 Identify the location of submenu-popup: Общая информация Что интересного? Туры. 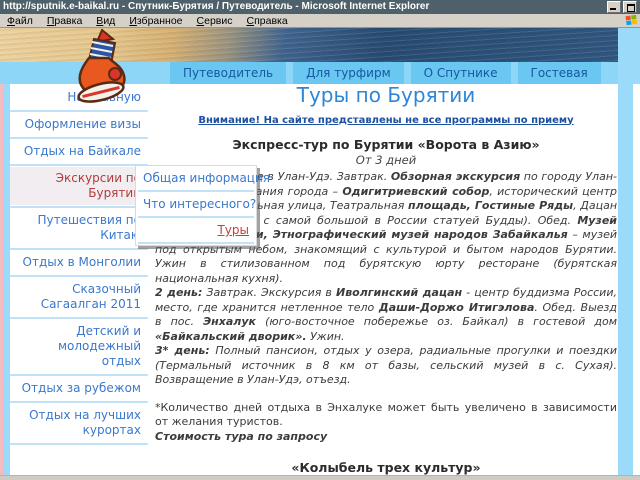
(202, 205).